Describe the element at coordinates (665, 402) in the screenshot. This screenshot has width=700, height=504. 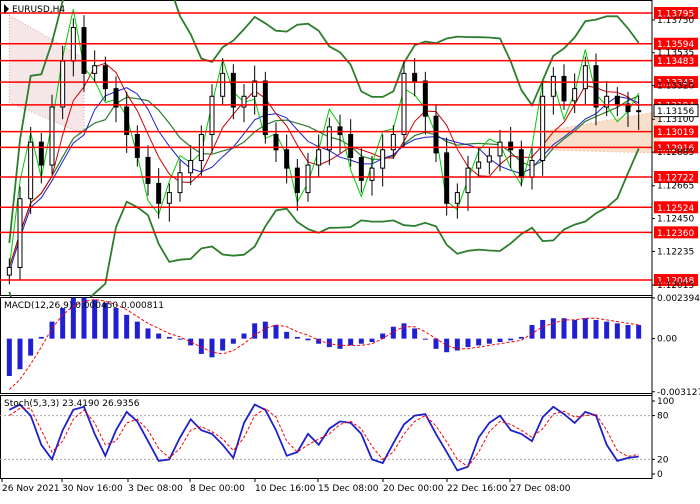
I see `stoch-y-tick-label: 100` at that location.